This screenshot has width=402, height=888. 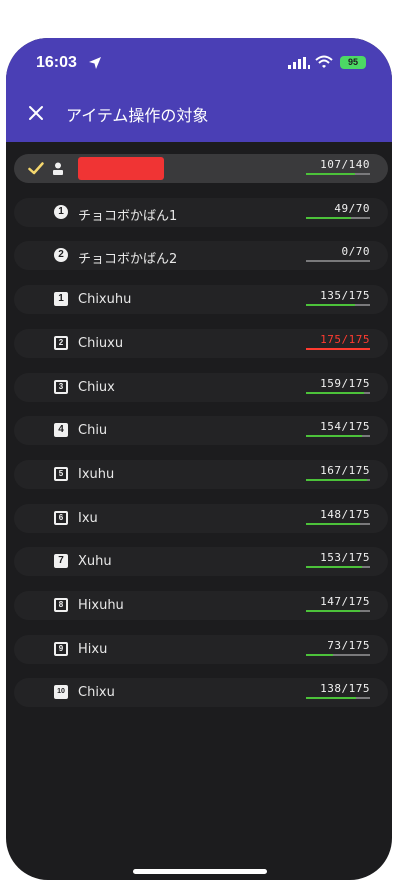 I want to click on circled-number-icon: 1, so click(x=61, y=211).